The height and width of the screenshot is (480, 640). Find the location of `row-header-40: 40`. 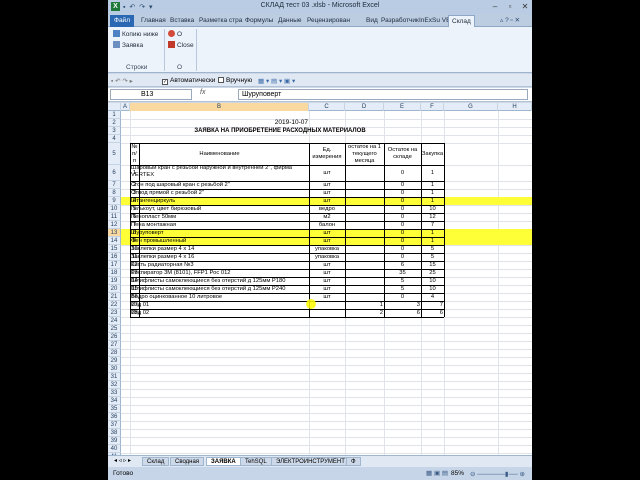

row-header-40: 40 is located at coordinates (114, 449).